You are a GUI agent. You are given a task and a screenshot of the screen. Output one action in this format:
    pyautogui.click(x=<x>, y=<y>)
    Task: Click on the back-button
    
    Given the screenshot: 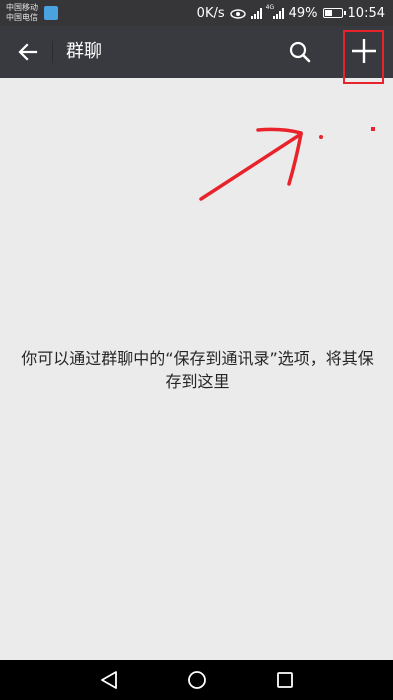 What is the action you would take?
    pyautogui.click(x=28, y=52)
    